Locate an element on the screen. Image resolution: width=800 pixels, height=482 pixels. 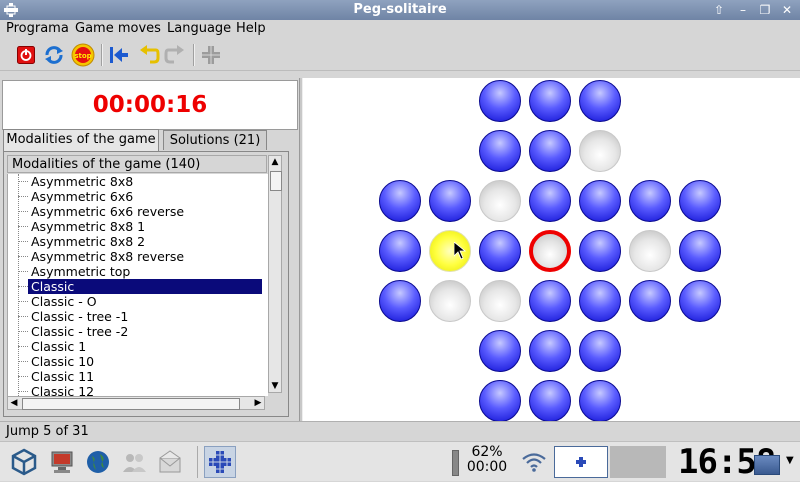
stop-icon: stop is located at coordinates (83, 55).